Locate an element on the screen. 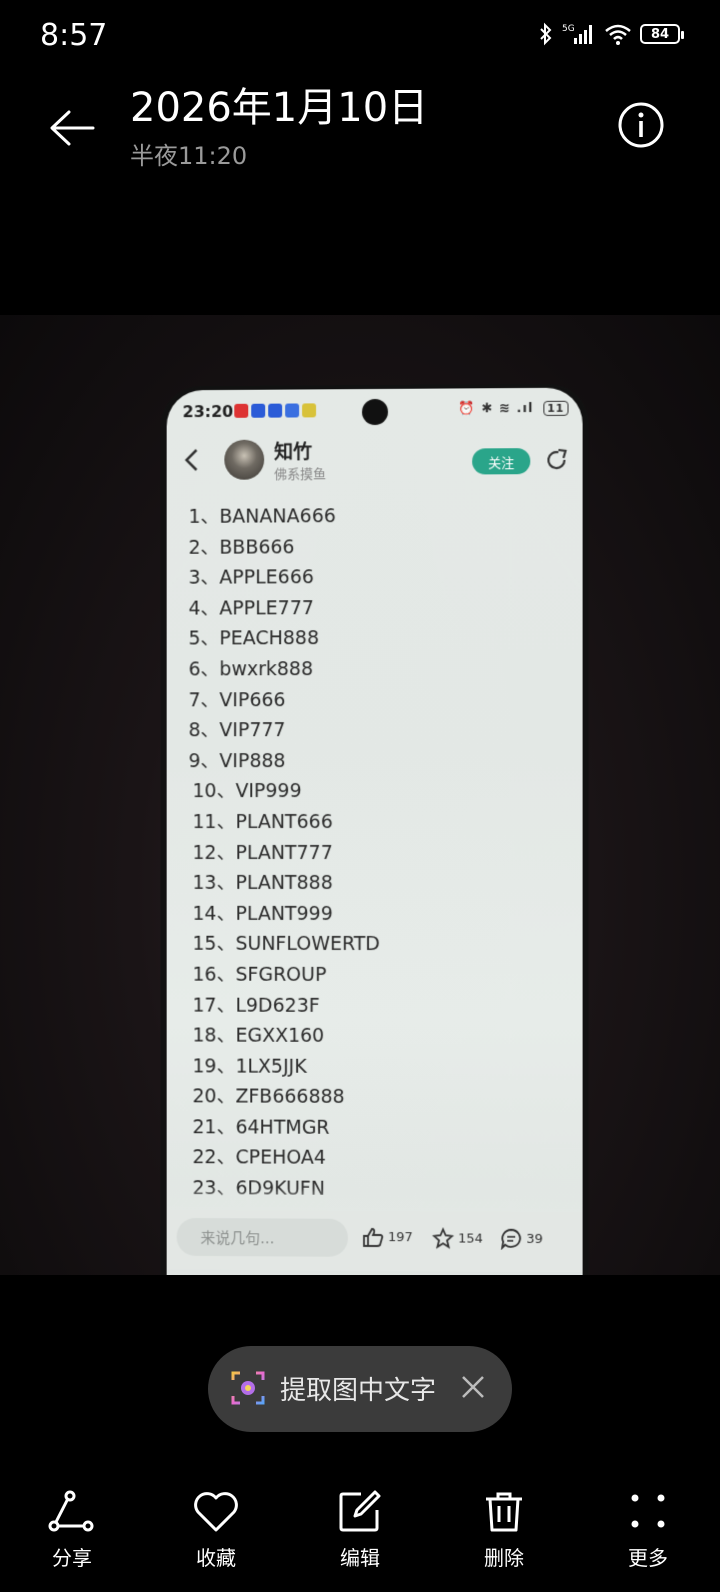 The image size is (720, 1592). camera-punch-hole is located at coordinates (375, 412).